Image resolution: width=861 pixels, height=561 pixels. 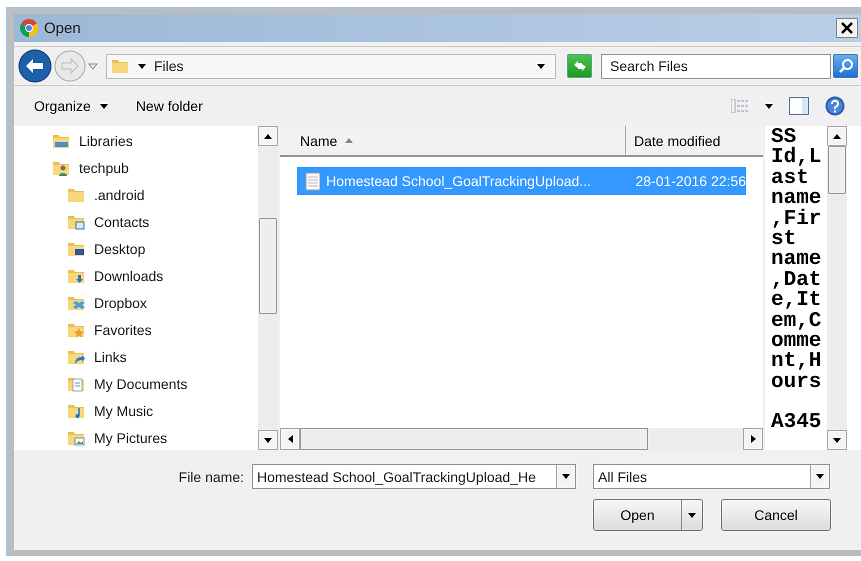 I want to click on tree-item: .android, so click(x=119, y=195).